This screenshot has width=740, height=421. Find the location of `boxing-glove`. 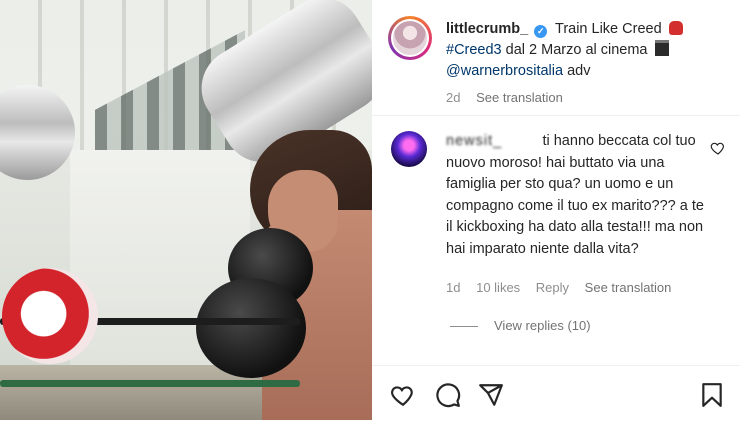

boxing-glove is located at coordinates (251, 328).